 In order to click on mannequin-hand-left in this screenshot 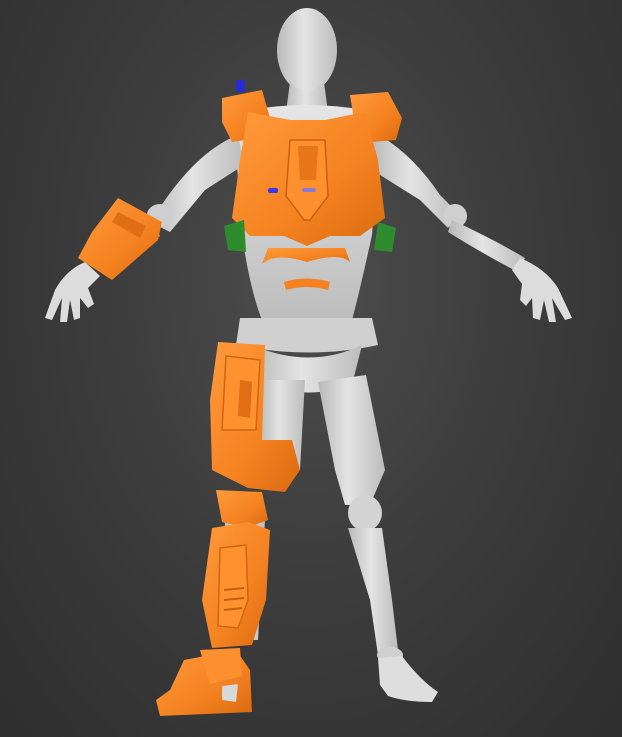, I will do `click(72, 292)`.